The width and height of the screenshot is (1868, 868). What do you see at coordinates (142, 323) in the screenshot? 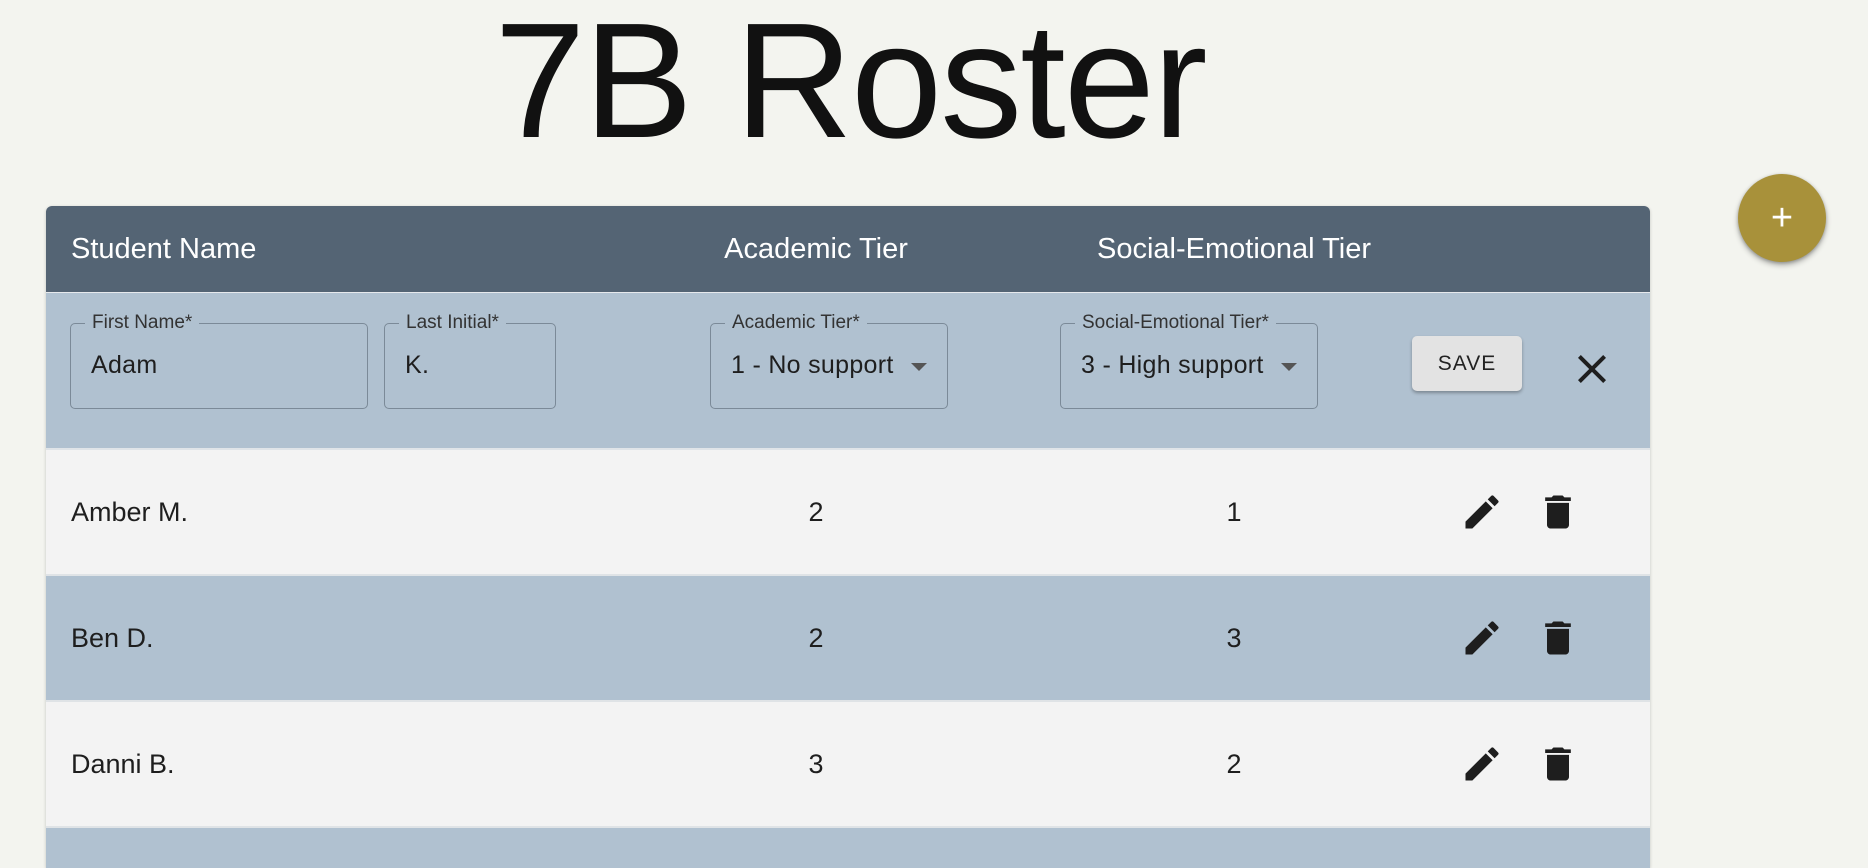
I see `first-name-label: First Name*` at bounding box center [142, 323].